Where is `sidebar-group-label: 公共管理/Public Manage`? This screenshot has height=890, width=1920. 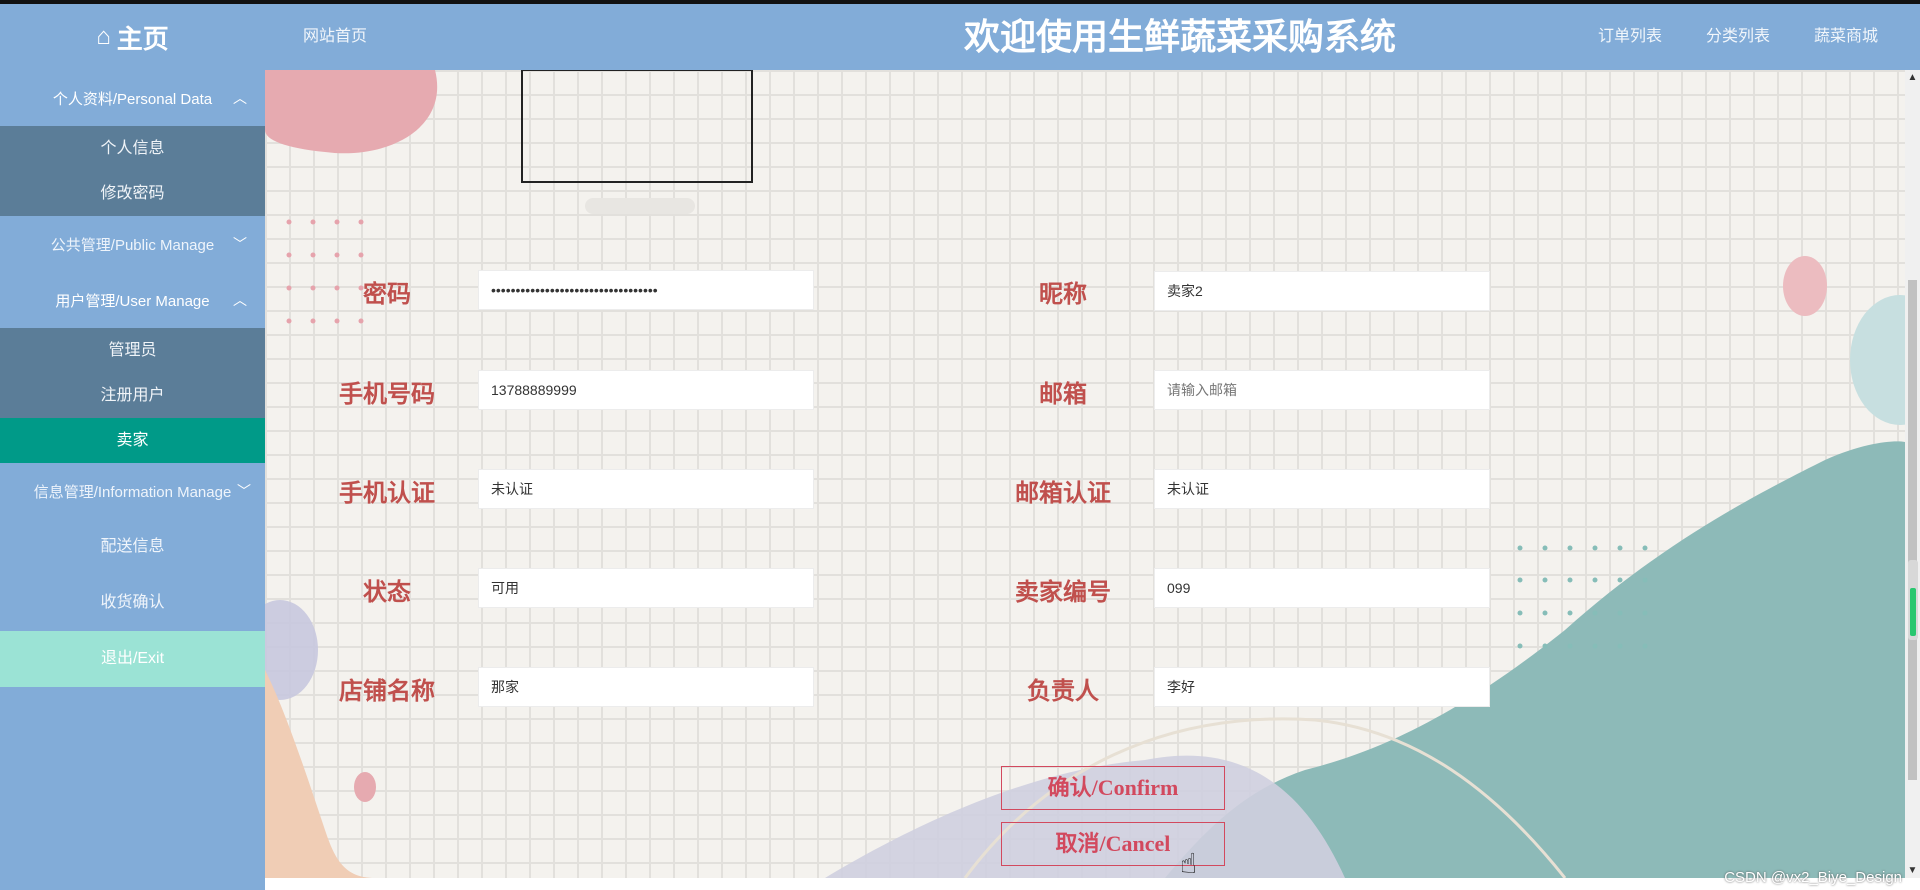
sidebar-group-label: 公共管理/Public Manage is located at coordinates (132, 245).